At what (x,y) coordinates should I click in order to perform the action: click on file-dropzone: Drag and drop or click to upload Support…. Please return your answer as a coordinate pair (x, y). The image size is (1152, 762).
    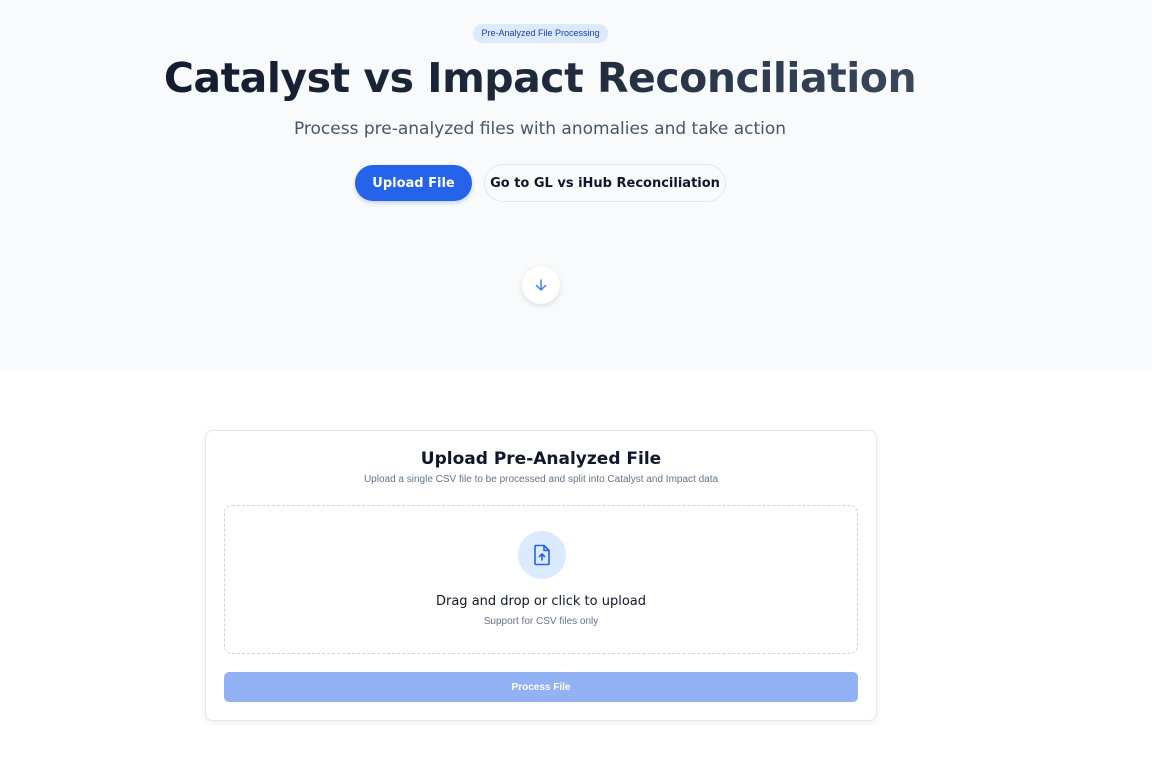
    Looking at the image, I should click on (541, 579).